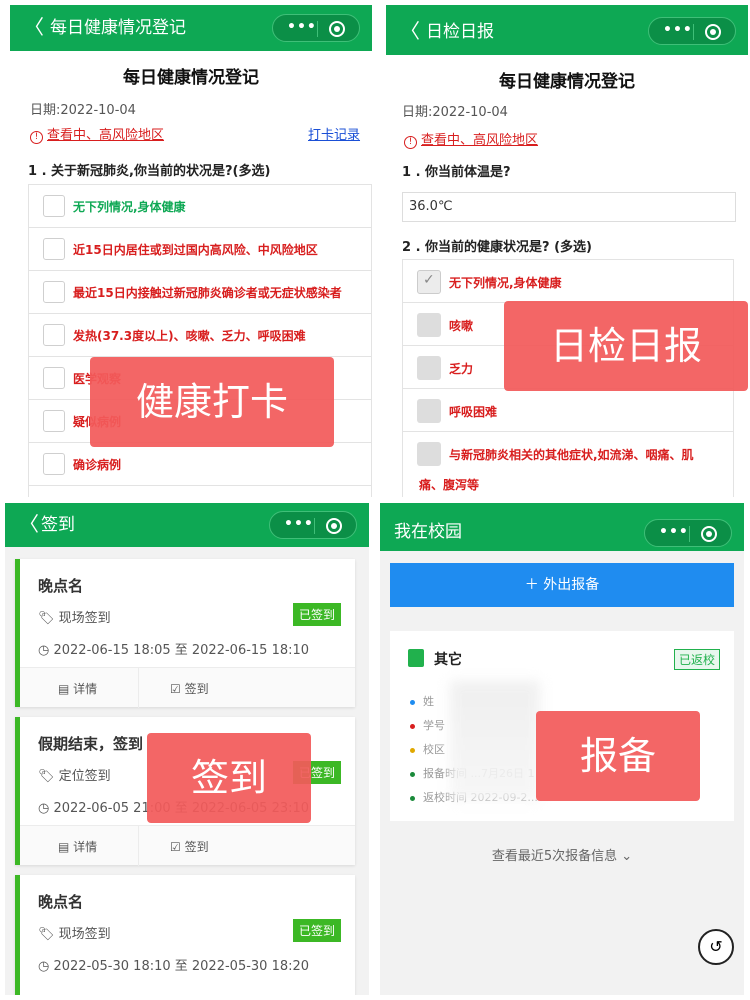  I want to click on top-bar: 〈 每日健康情况登记 •••, so click(191, 28).